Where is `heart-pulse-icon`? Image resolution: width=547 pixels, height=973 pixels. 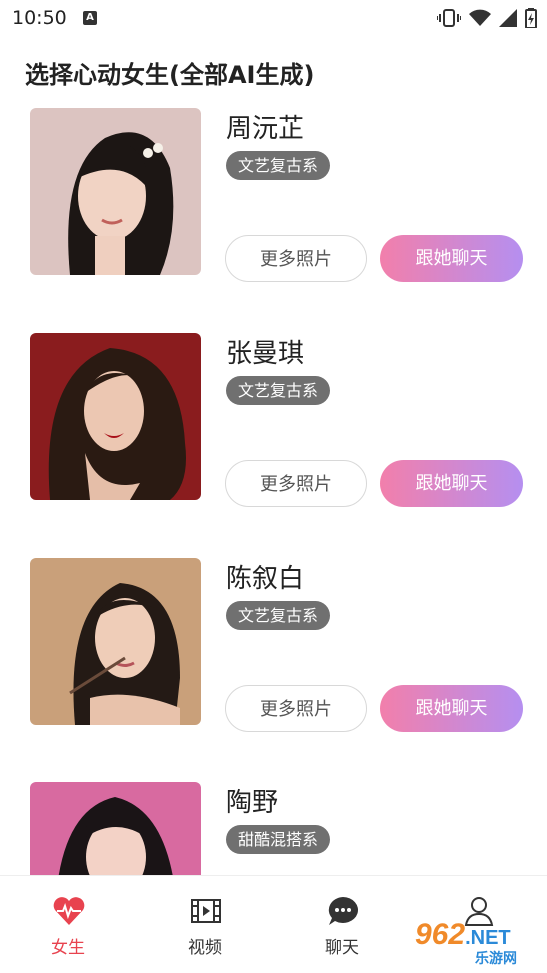
heart-pulse-icon is located at coordinates (69, 911).